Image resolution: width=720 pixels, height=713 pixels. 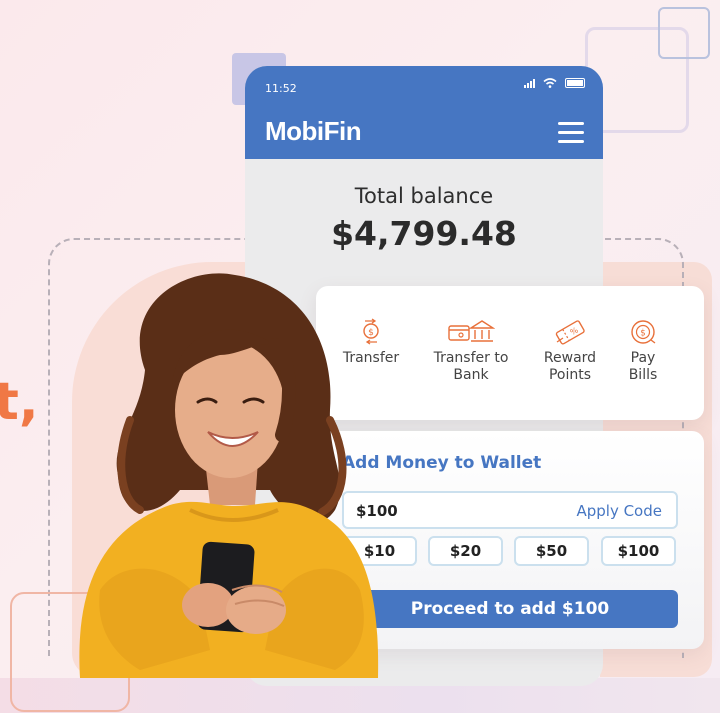 I want to click on action-pay-bills: $ Pay Bills, so click(x=643, y=351).